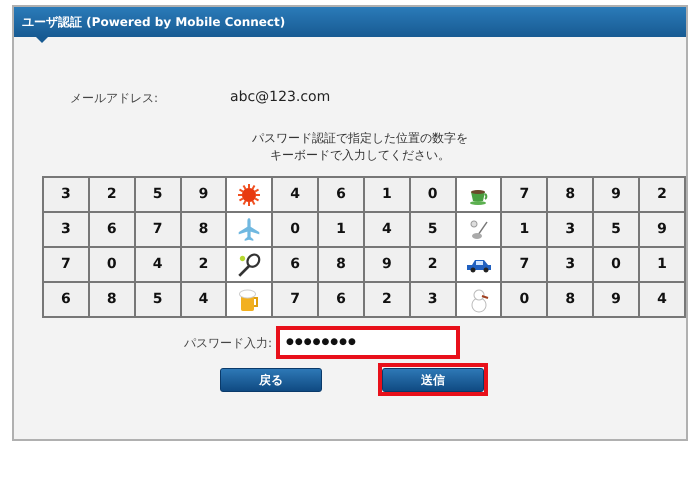 The image size is (695, 481). Describe the element at coordinates (368, 342) in the screenshot. I see `password-field: ●●●●●●●●` at that location.